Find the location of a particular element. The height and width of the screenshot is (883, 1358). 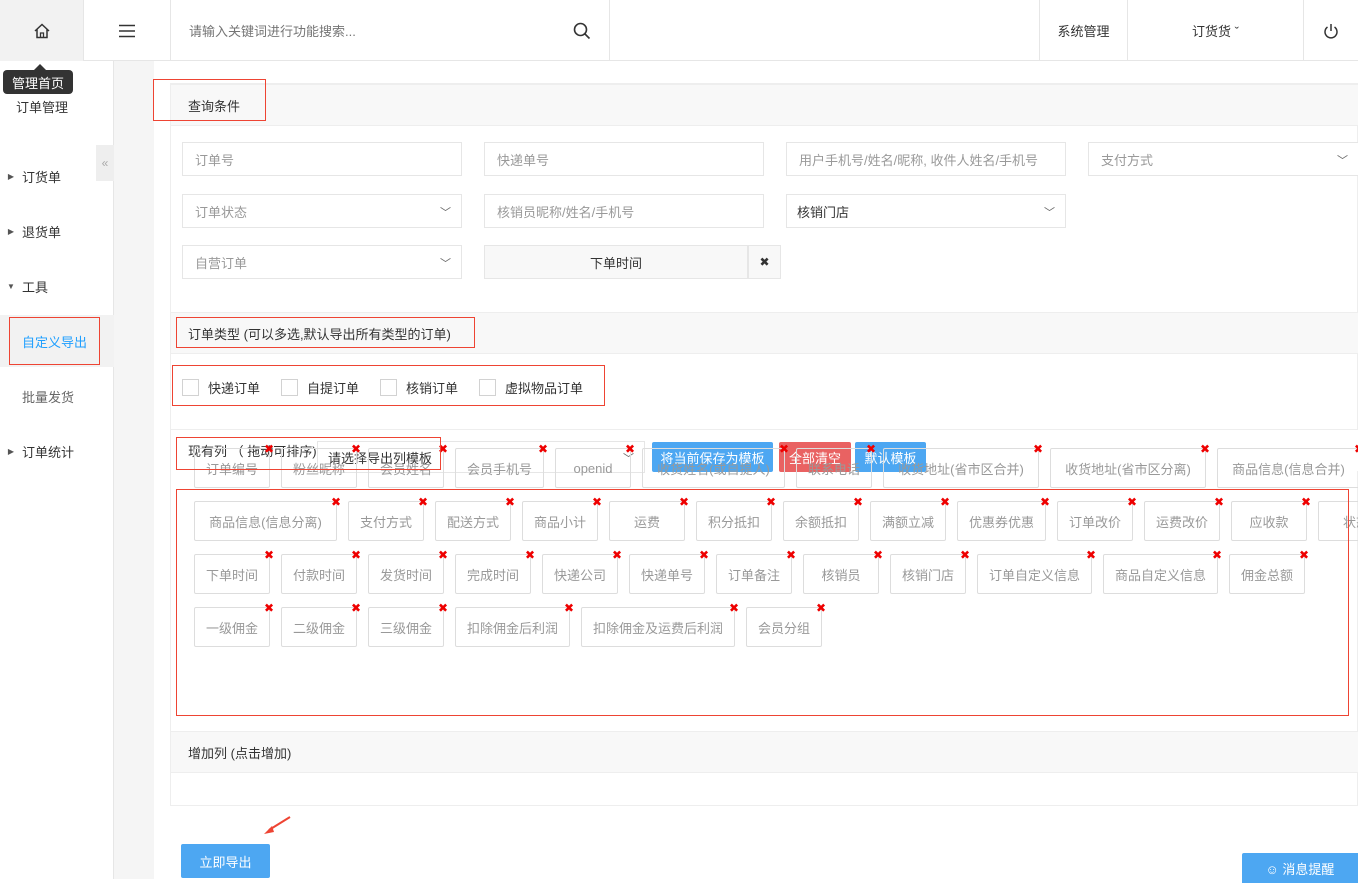

column-tag-label: 联系电话 is located at coordinates (833, 469).